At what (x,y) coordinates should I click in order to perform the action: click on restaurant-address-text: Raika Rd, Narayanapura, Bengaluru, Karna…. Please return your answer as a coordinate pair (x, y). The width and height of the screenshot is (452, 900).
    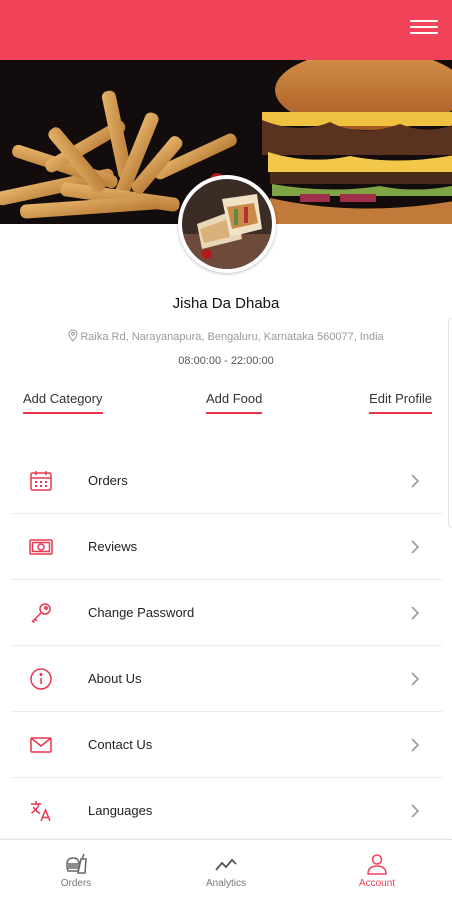
    Looking at the image, I should click on (232, 337).